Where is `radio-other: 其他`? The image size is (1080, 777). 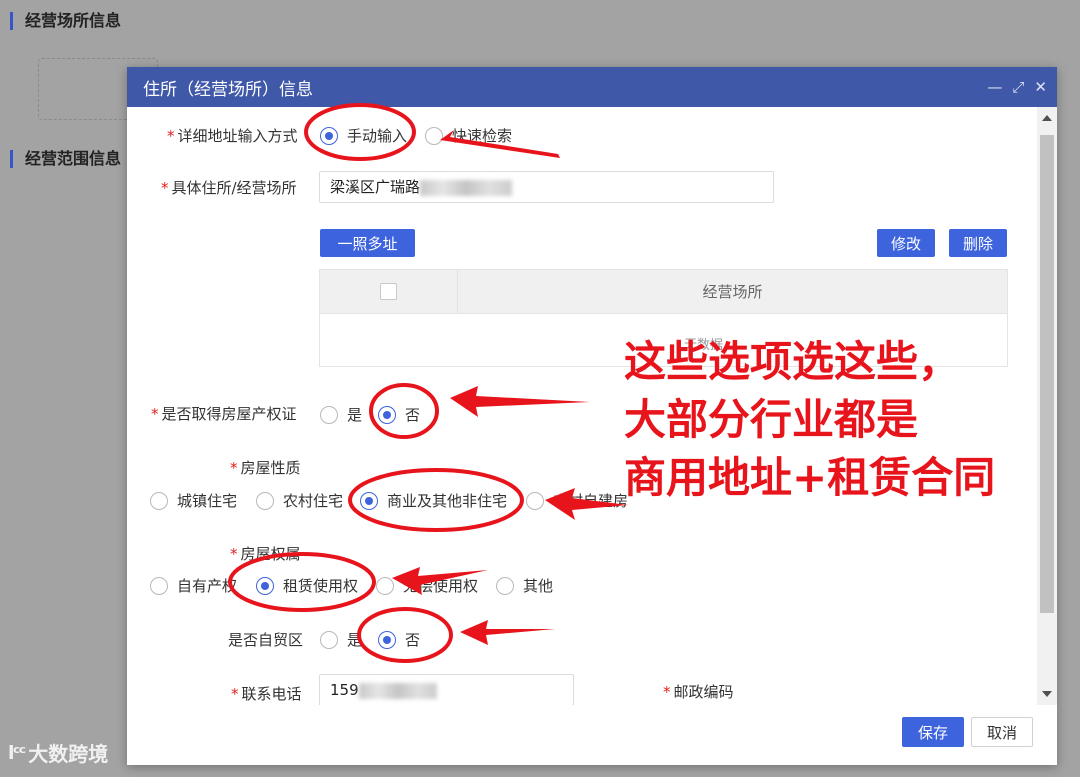 radio-other: 其他 is located at coordinates (524, 585).